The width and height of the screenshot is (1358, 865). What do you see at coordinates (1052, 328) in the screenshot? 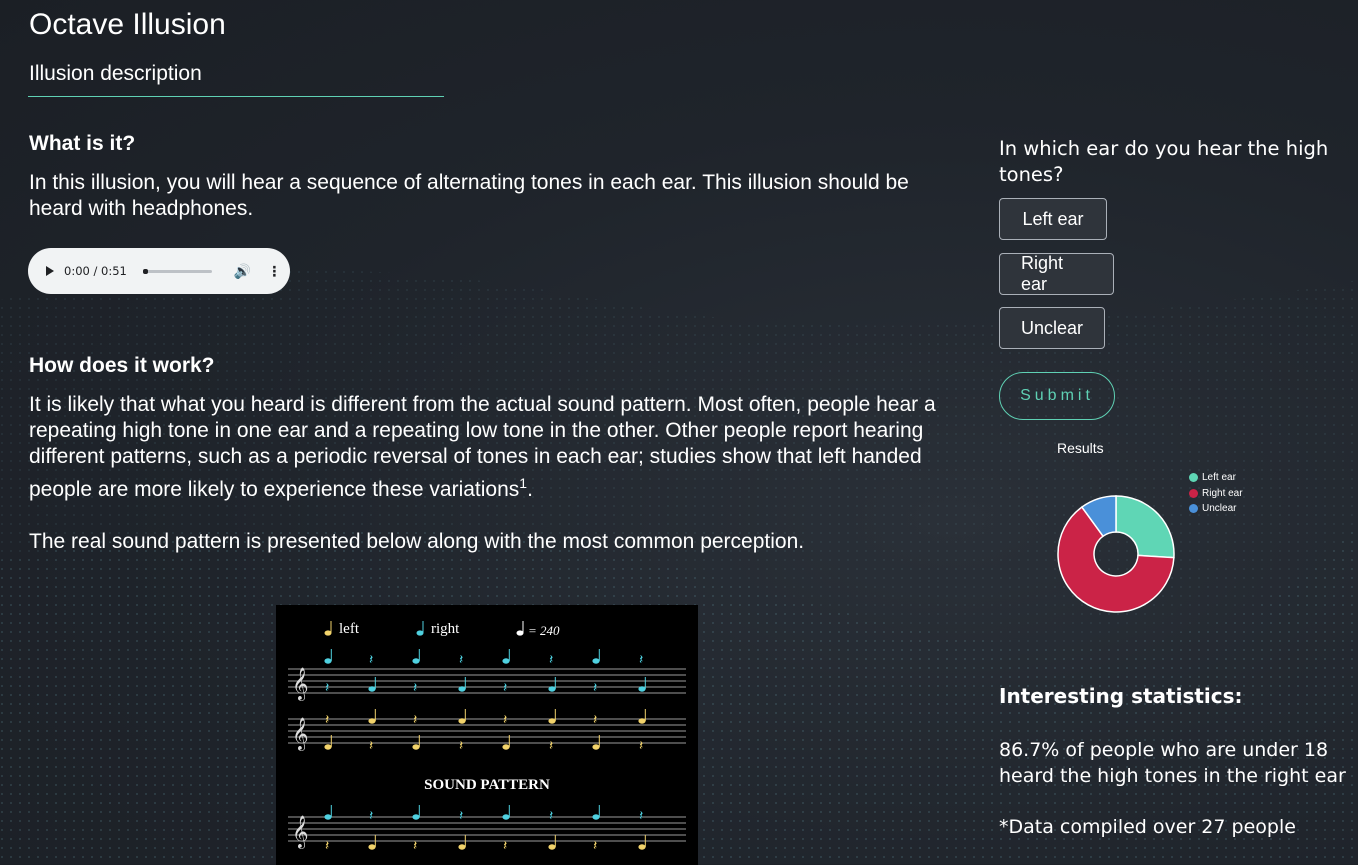
I see `option-unclear-button: Unclear` at bounding box center [1052, 328].